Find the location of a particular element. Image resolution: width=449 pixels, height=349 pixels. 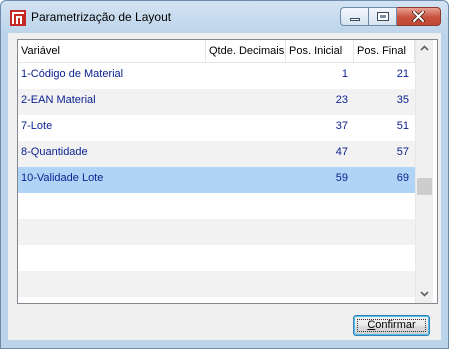

scroll-down-button is located at coordinates (424, 294).